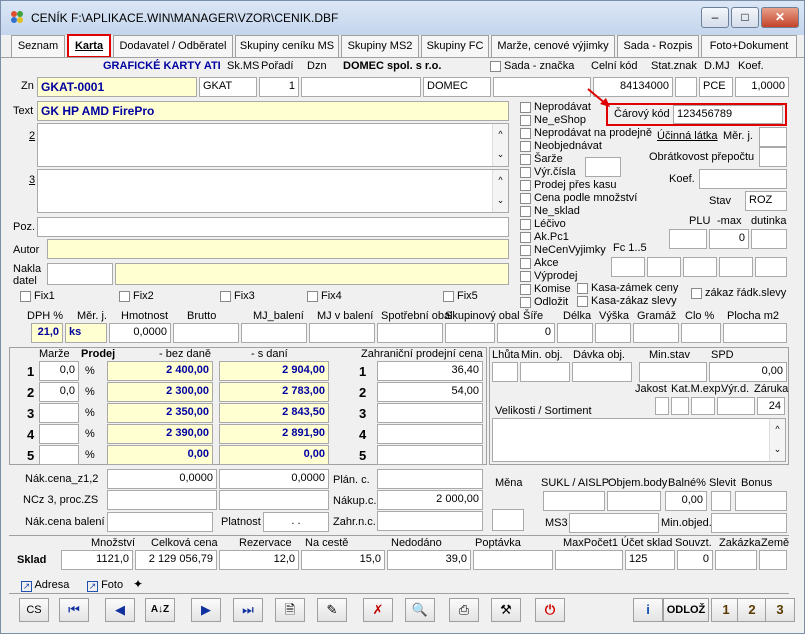  Describe the element at coordinates (160, 392) in the screenshot. I see `price-bez-dane-field: 2 300,00` at that location.